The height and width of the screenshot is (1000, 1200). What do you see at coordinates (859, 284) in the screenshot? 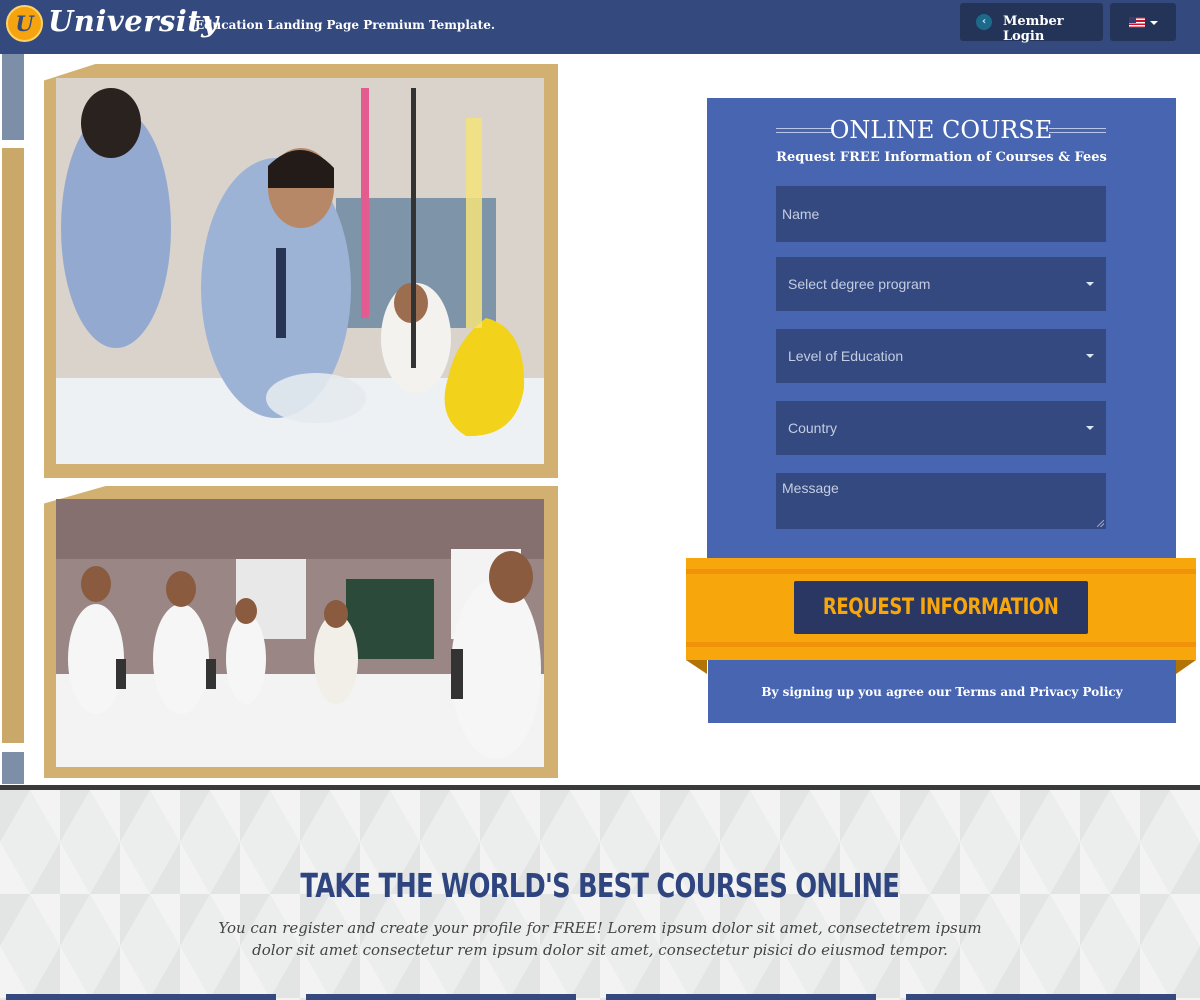
I see `degree-placeholder: Select degree program` at bounding box center [859, 284].